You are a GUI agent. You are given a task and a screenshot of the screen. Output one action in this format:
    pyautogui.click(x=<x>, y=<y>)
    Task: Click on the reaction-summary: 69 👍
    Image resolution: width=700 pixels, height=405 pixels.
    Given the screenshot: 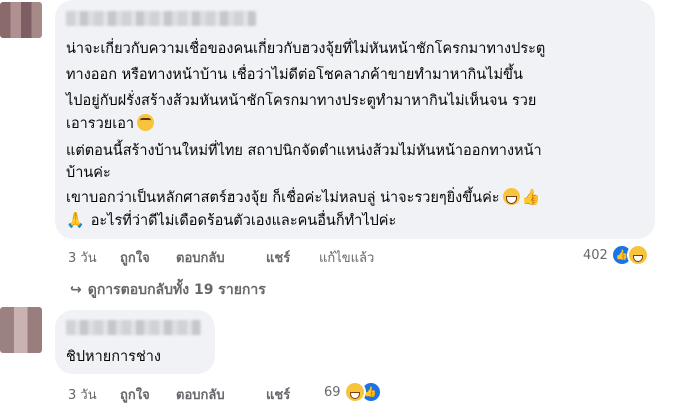 What is the action you would take?
    pyautogui.click(x=353, y=392)
    